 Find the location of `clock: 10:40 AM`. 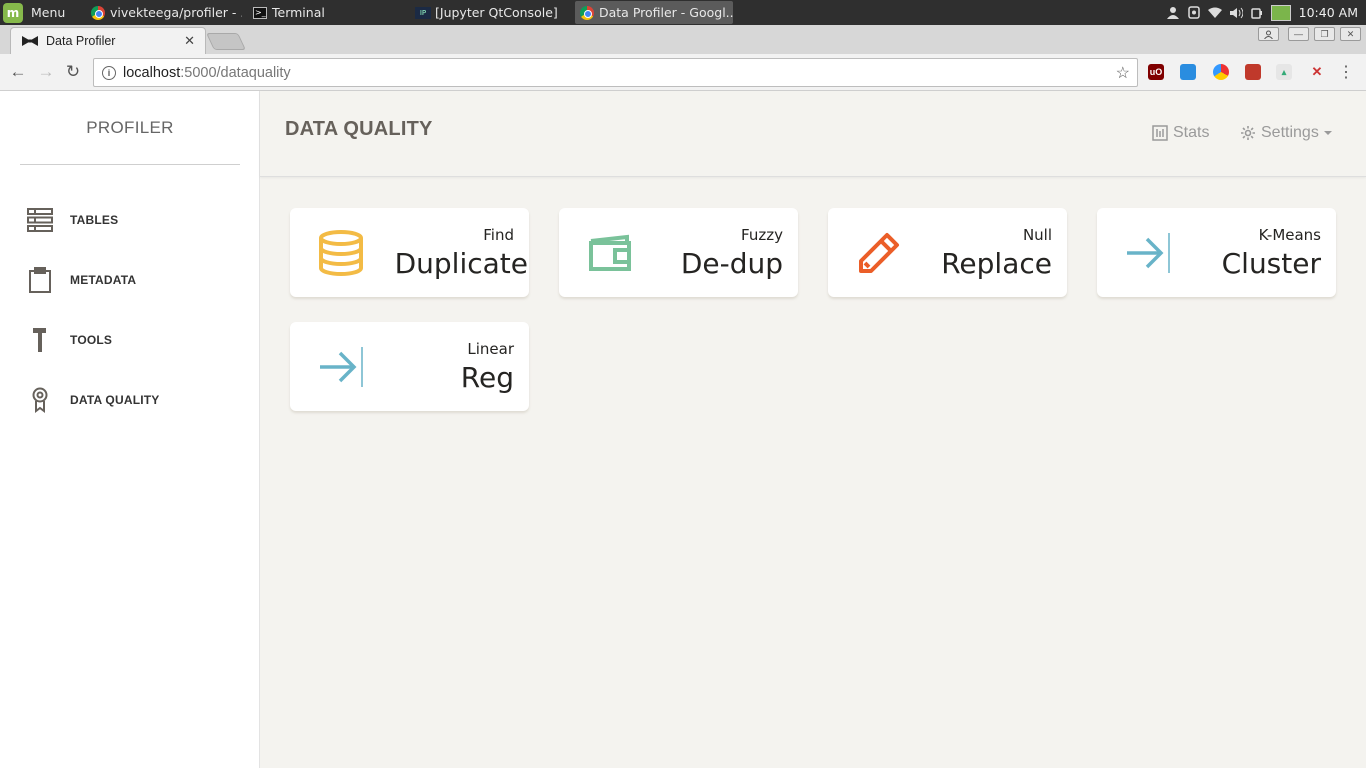

clock: 10:40 AM is located at coordinates (1328, 12).